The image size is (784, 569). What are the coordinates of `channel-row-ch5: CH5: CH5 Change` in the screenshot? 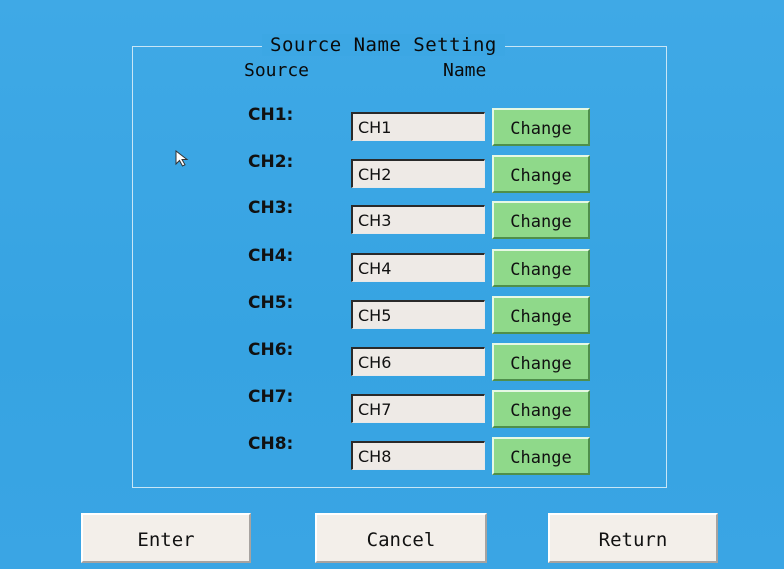 It's located at (392, 313).